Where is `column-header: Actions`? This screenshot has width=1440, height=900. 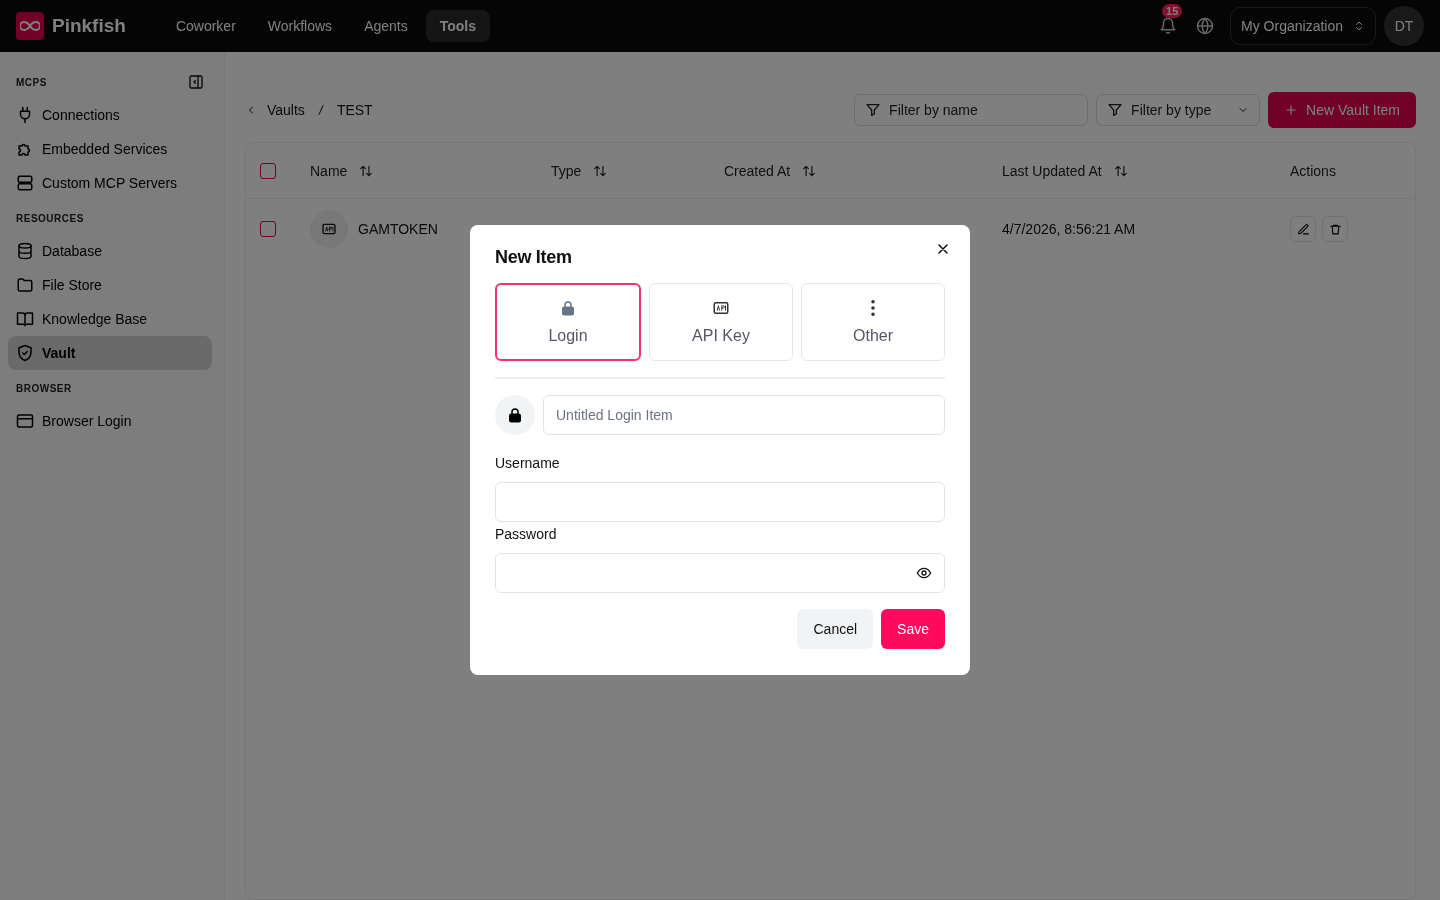 column-header: Actions is located at coordinates (1313, 170).